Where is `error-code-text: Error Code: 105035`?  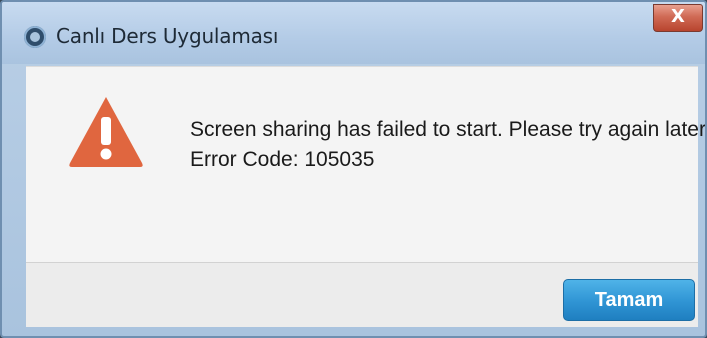 error-code-text: Error Code: 105035 is located at coordinates (282, 159).